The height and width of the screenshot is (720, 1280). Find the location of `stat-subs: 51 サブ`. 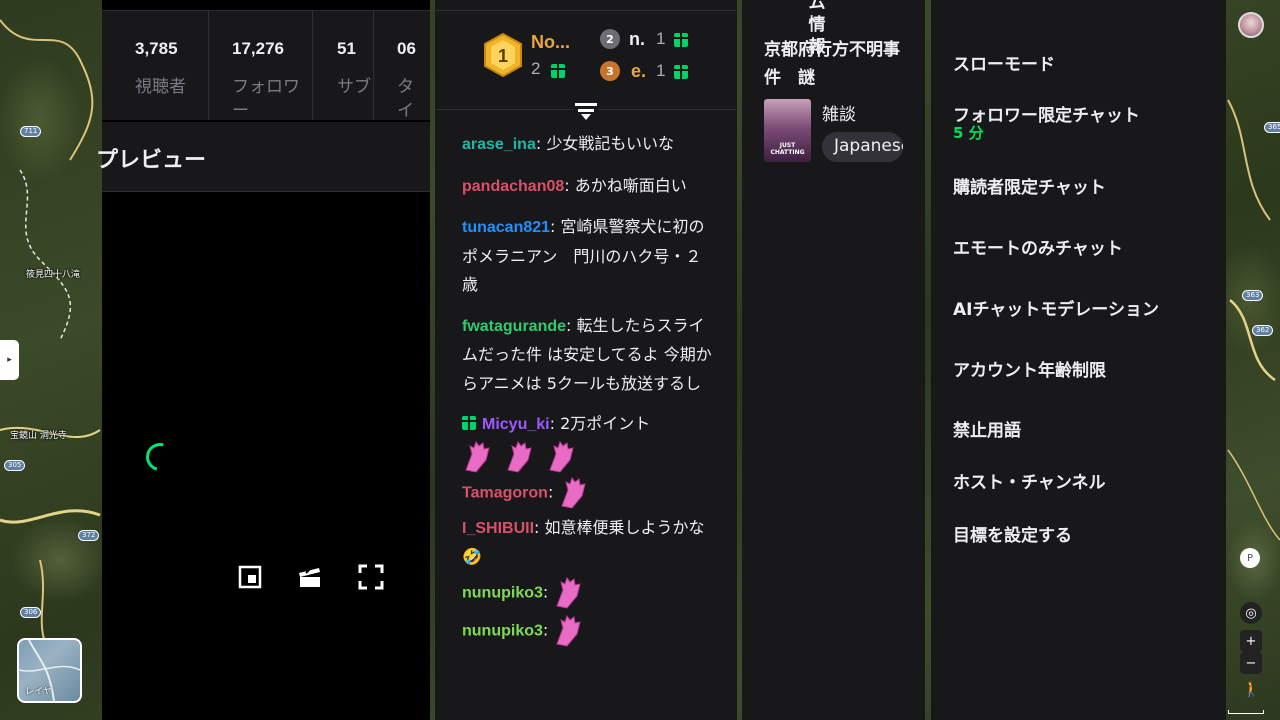

stat-subs: 51 サブ is located at coordinates (343, 65).